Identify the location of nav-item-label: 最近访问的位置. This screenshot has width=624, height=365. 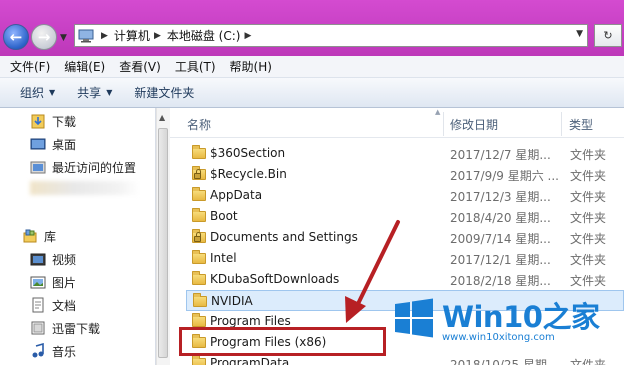
(94, 167).